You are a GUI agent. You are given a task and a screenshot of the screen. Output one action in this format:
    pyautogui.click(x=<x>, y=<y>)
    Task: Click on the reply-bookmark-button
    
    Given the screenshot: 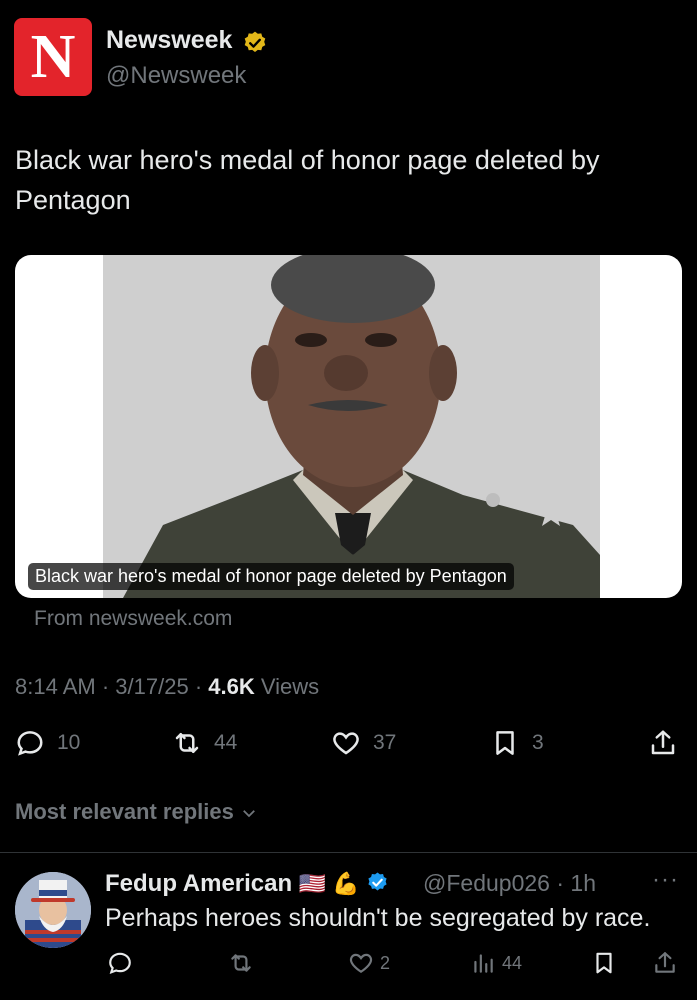 What is the action you would take?
    pyautogui.click(x=604, y=963)
    